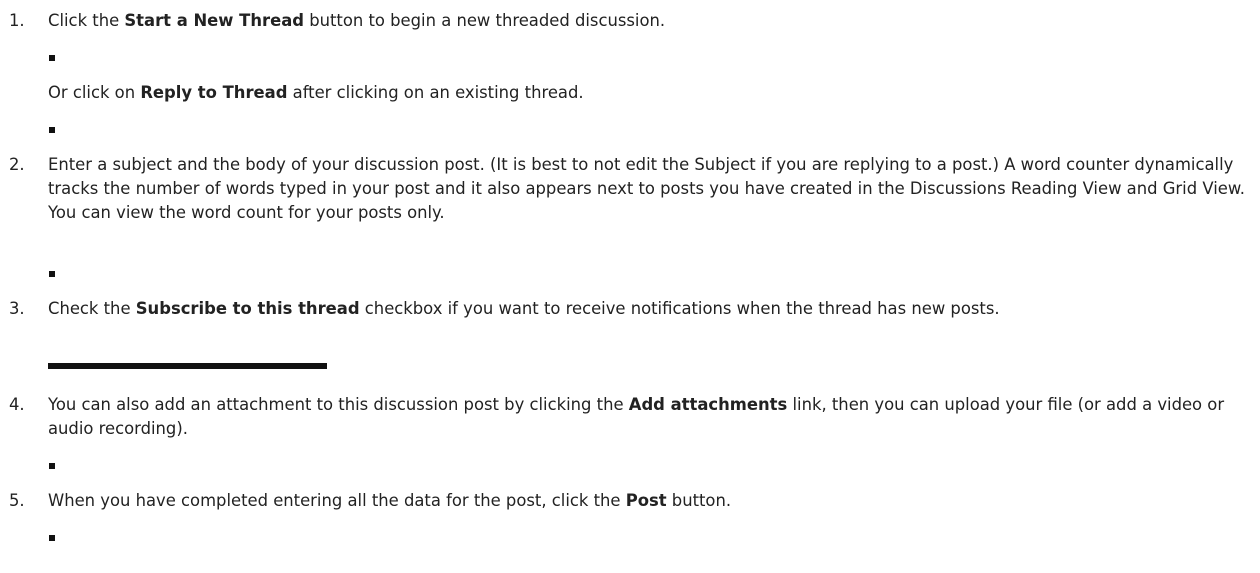  What do you see at coordinates (17, 404) in the screenshot?
I see `step-number: 4.` at bounding box center [17, 404].